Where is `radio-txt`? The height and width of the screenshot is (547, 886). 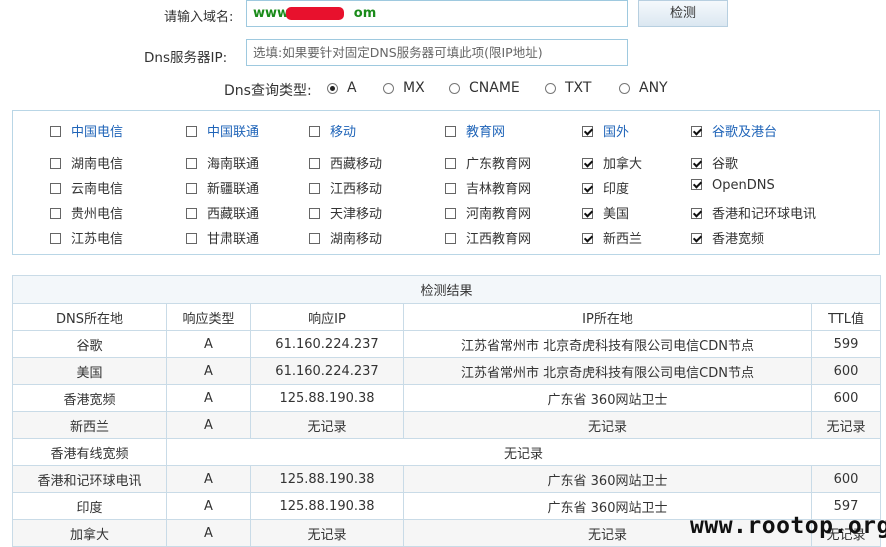
radio-txt is located at coordinates (550, 88).